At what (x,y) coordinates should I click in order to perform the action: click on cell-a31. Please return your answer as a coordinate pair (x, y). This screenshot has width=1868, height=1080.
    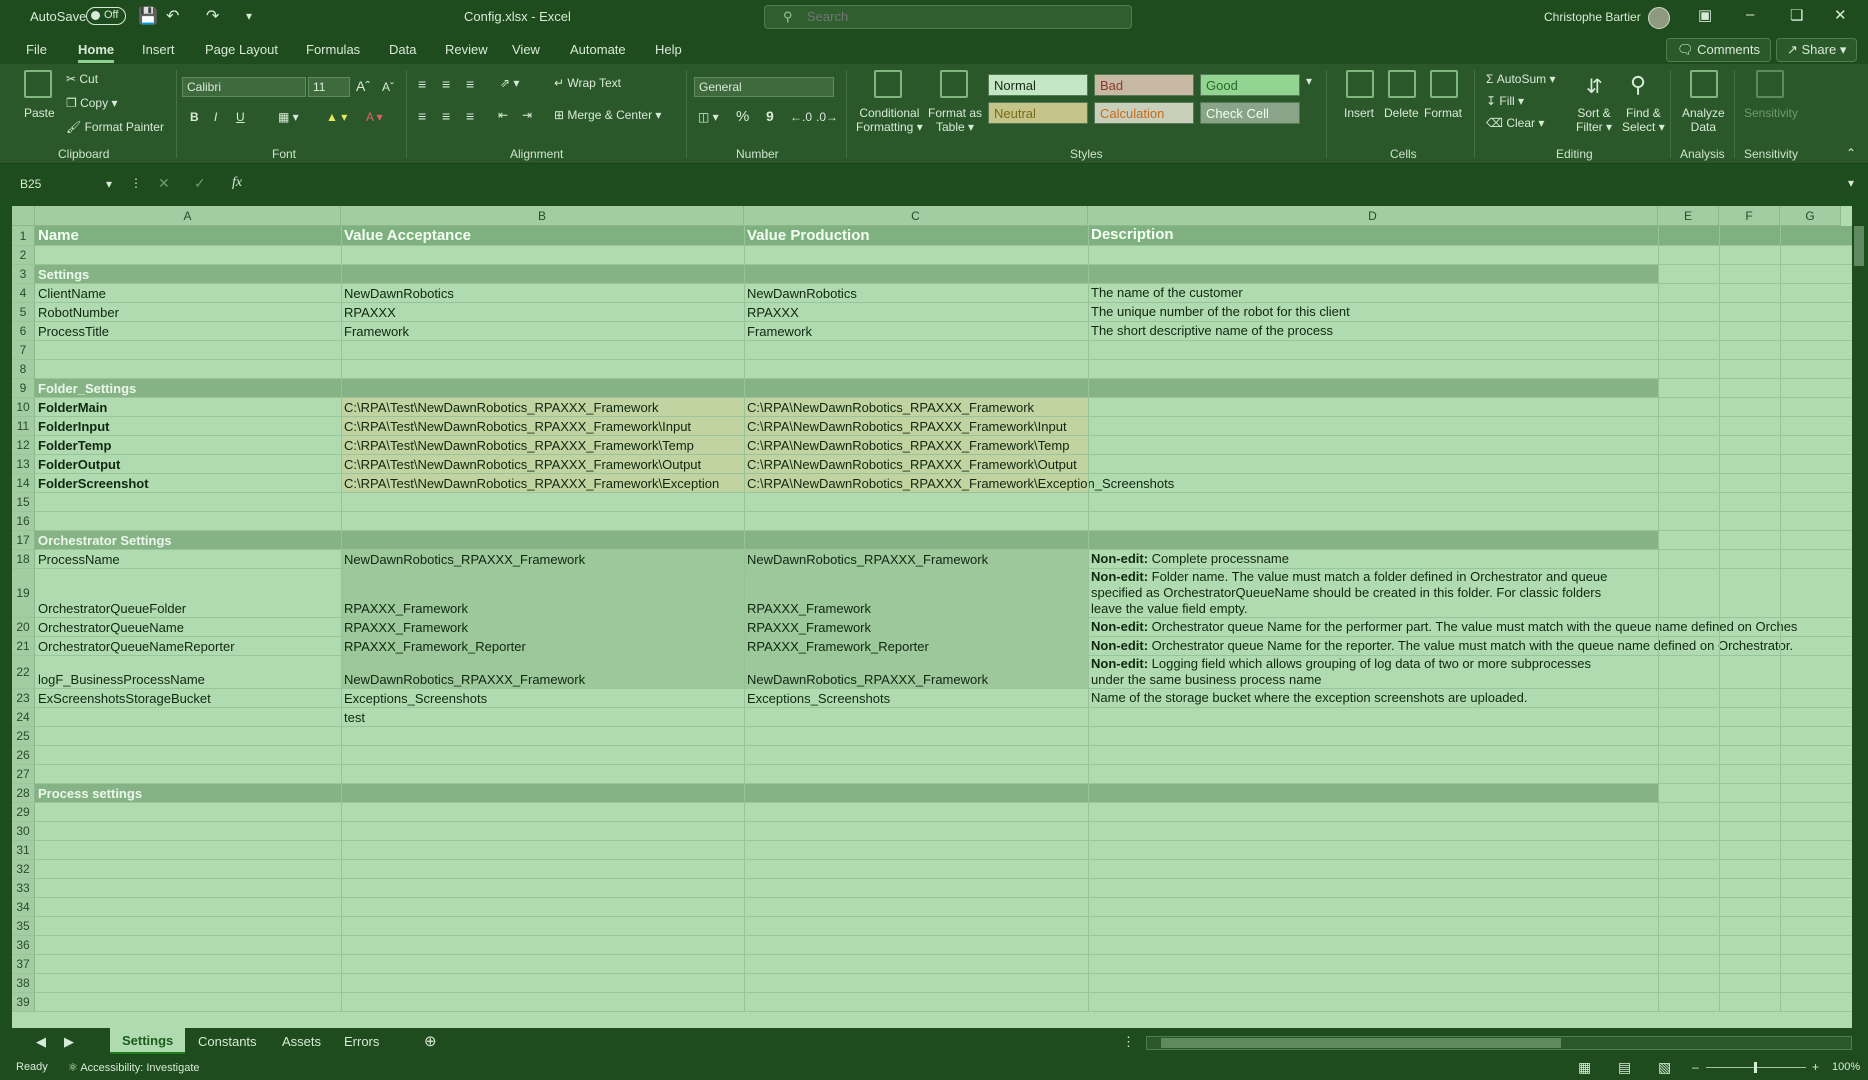
    Looking at the image, I should click on (188, 850).